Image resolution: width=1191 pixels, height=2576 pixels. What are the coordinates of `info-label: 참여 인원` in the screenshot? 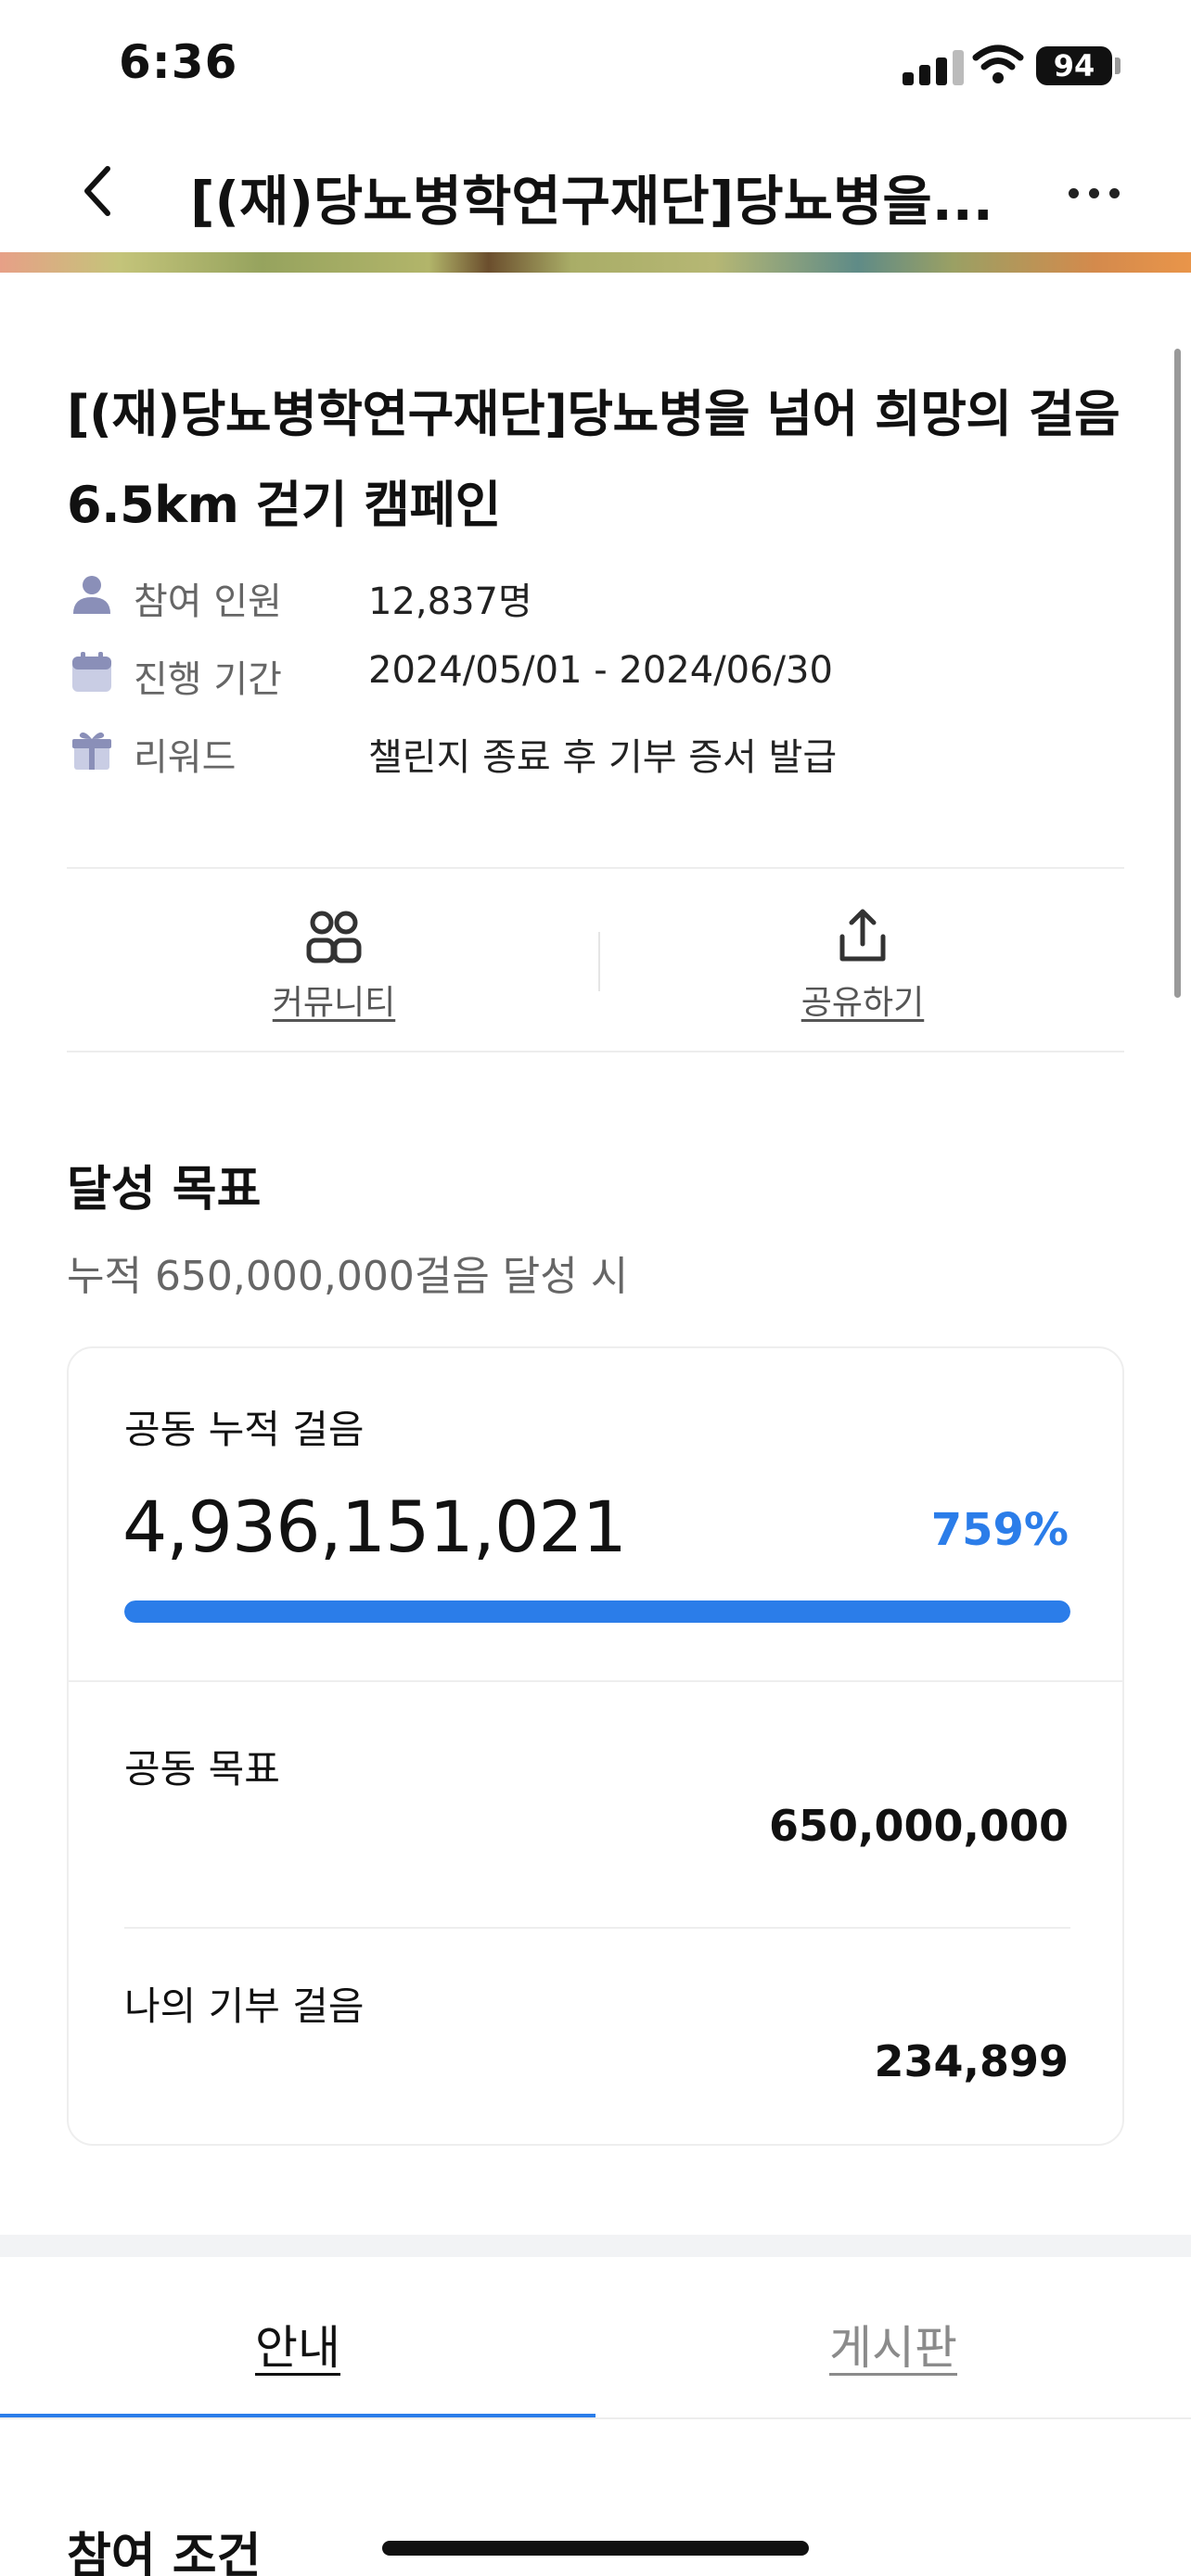 It's located at (208, 602).